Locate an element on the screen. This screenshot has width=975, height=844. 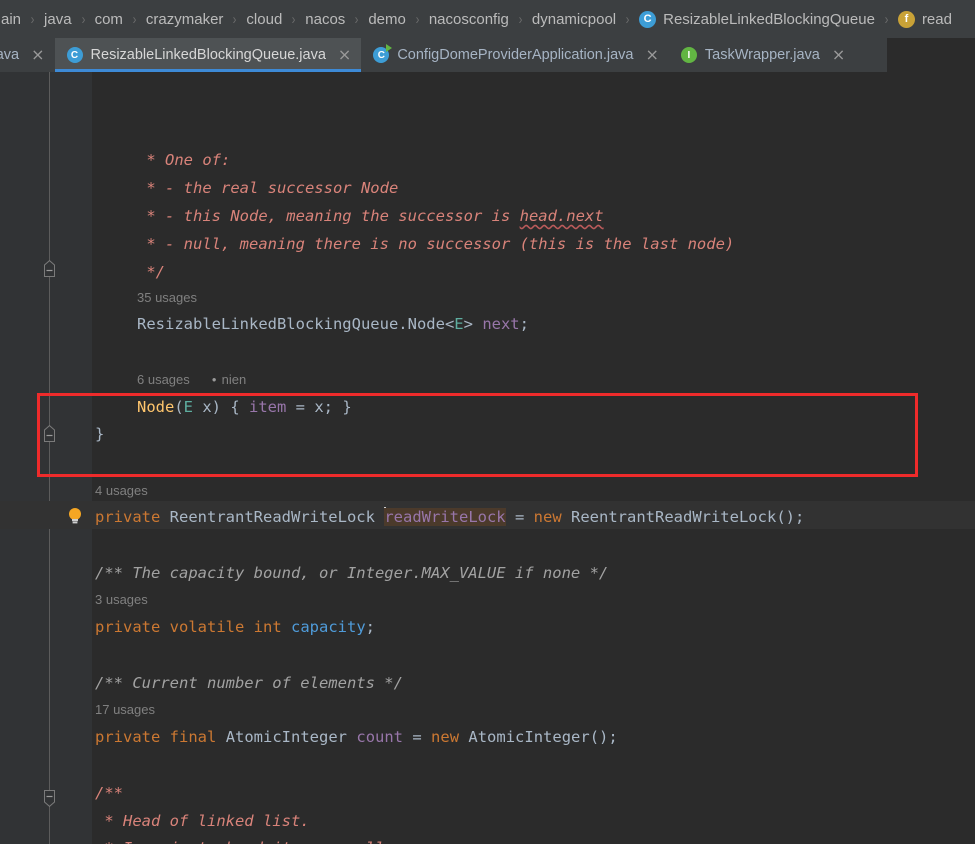
code-line: * One of: is located at coordinates (183, 160).